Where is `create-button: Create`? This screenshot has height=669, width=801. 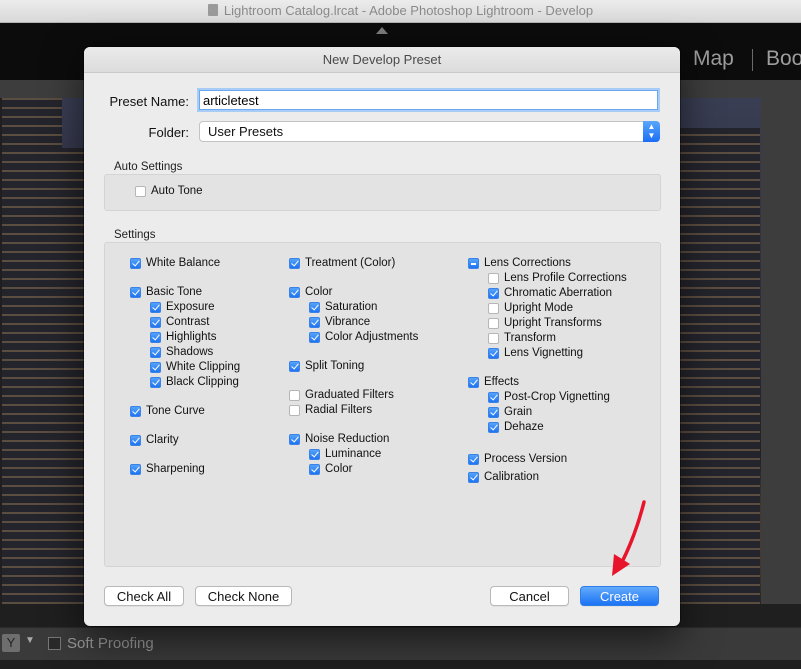
create-button: Create is located at coordinates (619, 596).